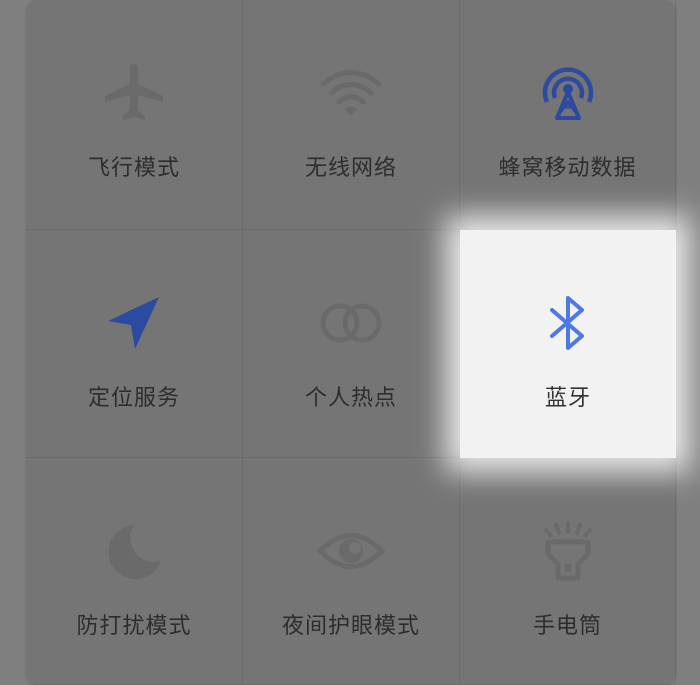 This screenshot has width=700, height=685. I want to click on wifi-icon, so click(351, 93).